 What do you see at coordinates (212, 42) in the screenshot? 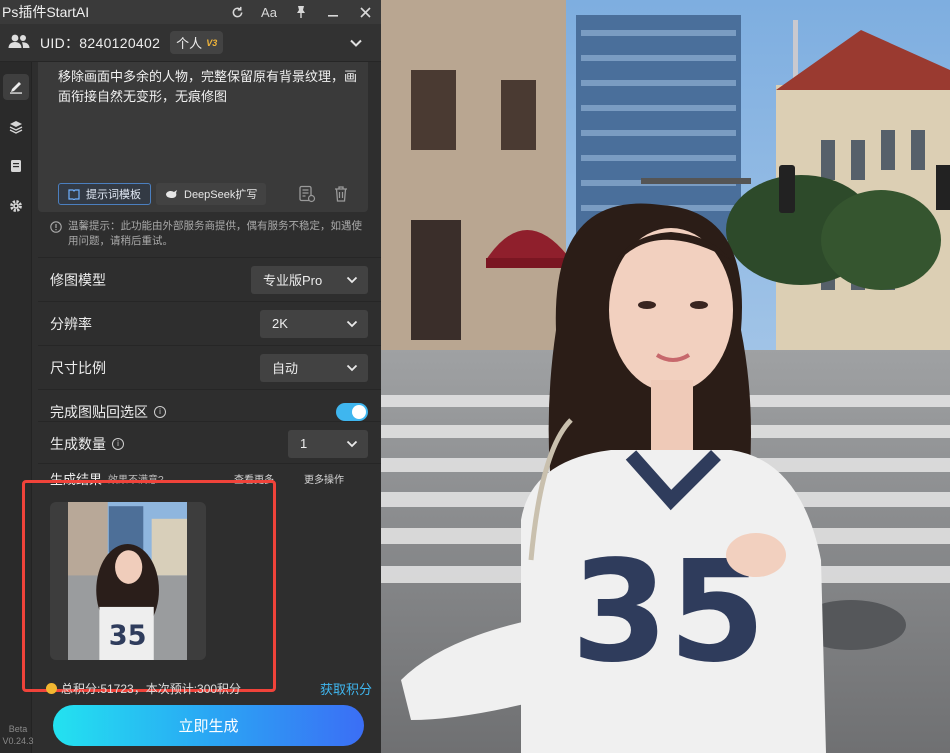
I see `tier-level: V3` at bounding box center [212, 42].